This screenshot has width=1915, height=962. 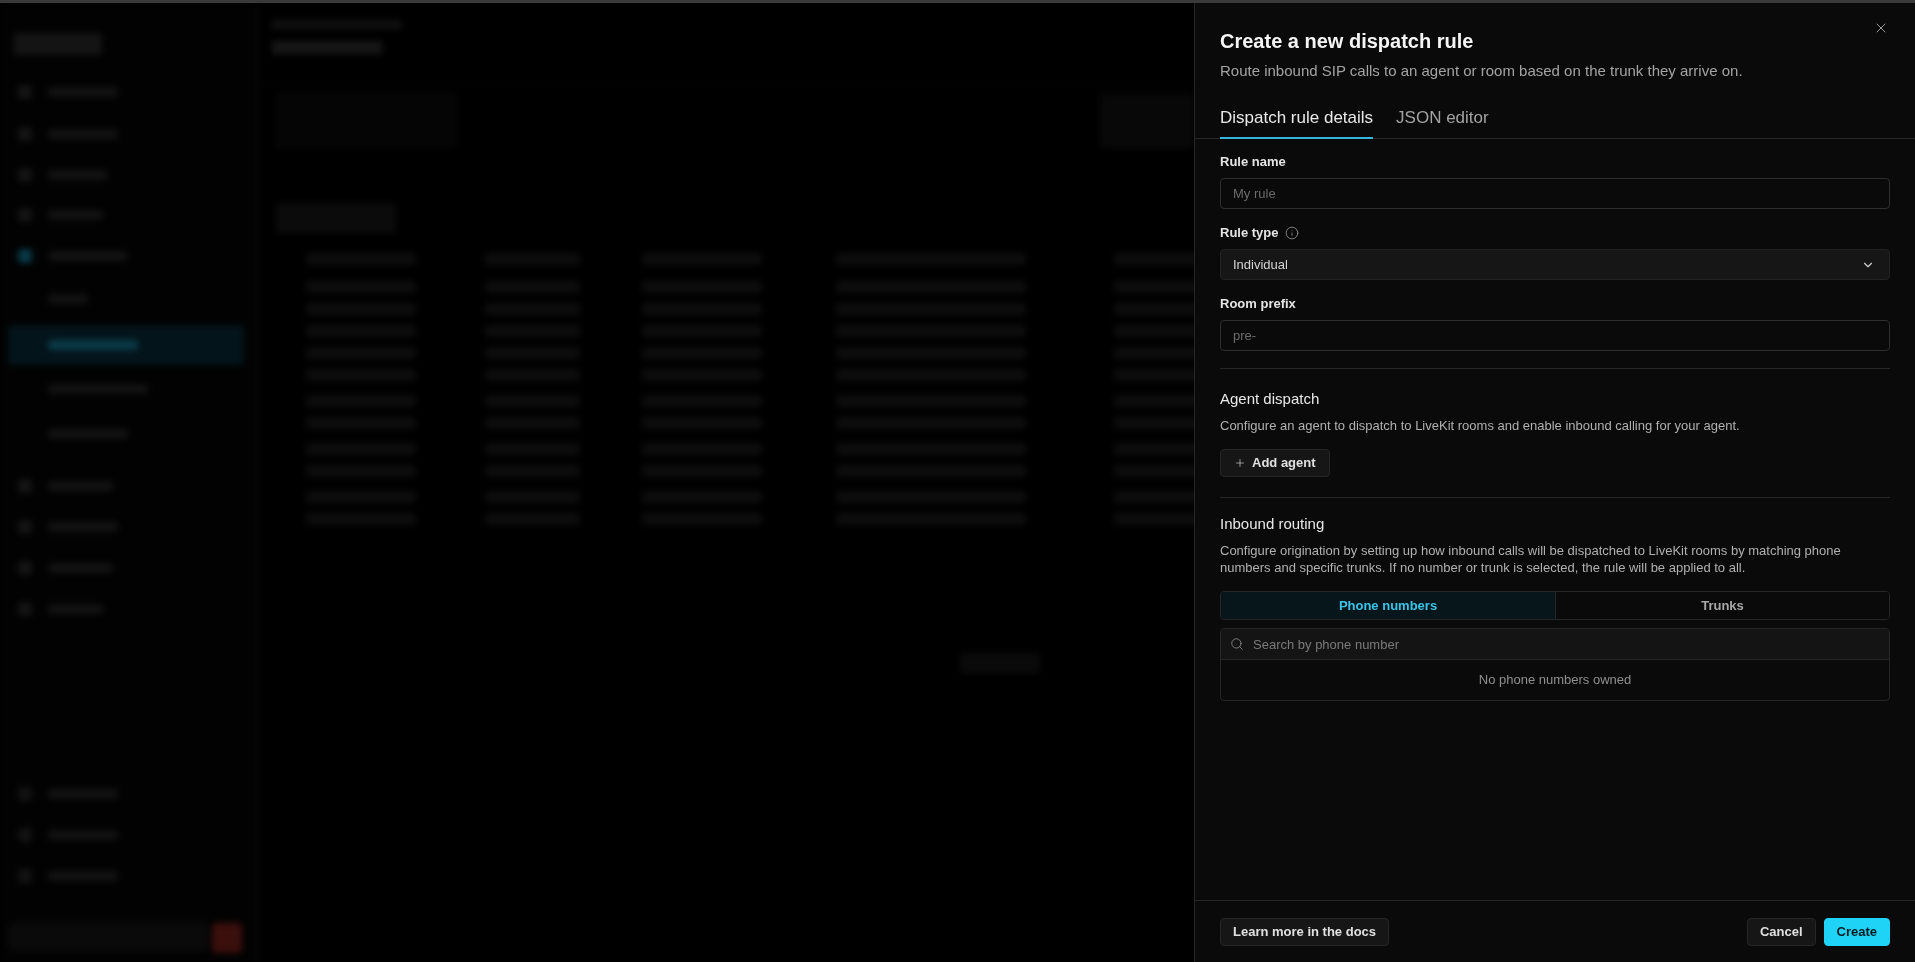 What do you see at coordinates (1555, 335) in the screenshot?
I see `text-input: pre-` at bounding box center [1555, 335].